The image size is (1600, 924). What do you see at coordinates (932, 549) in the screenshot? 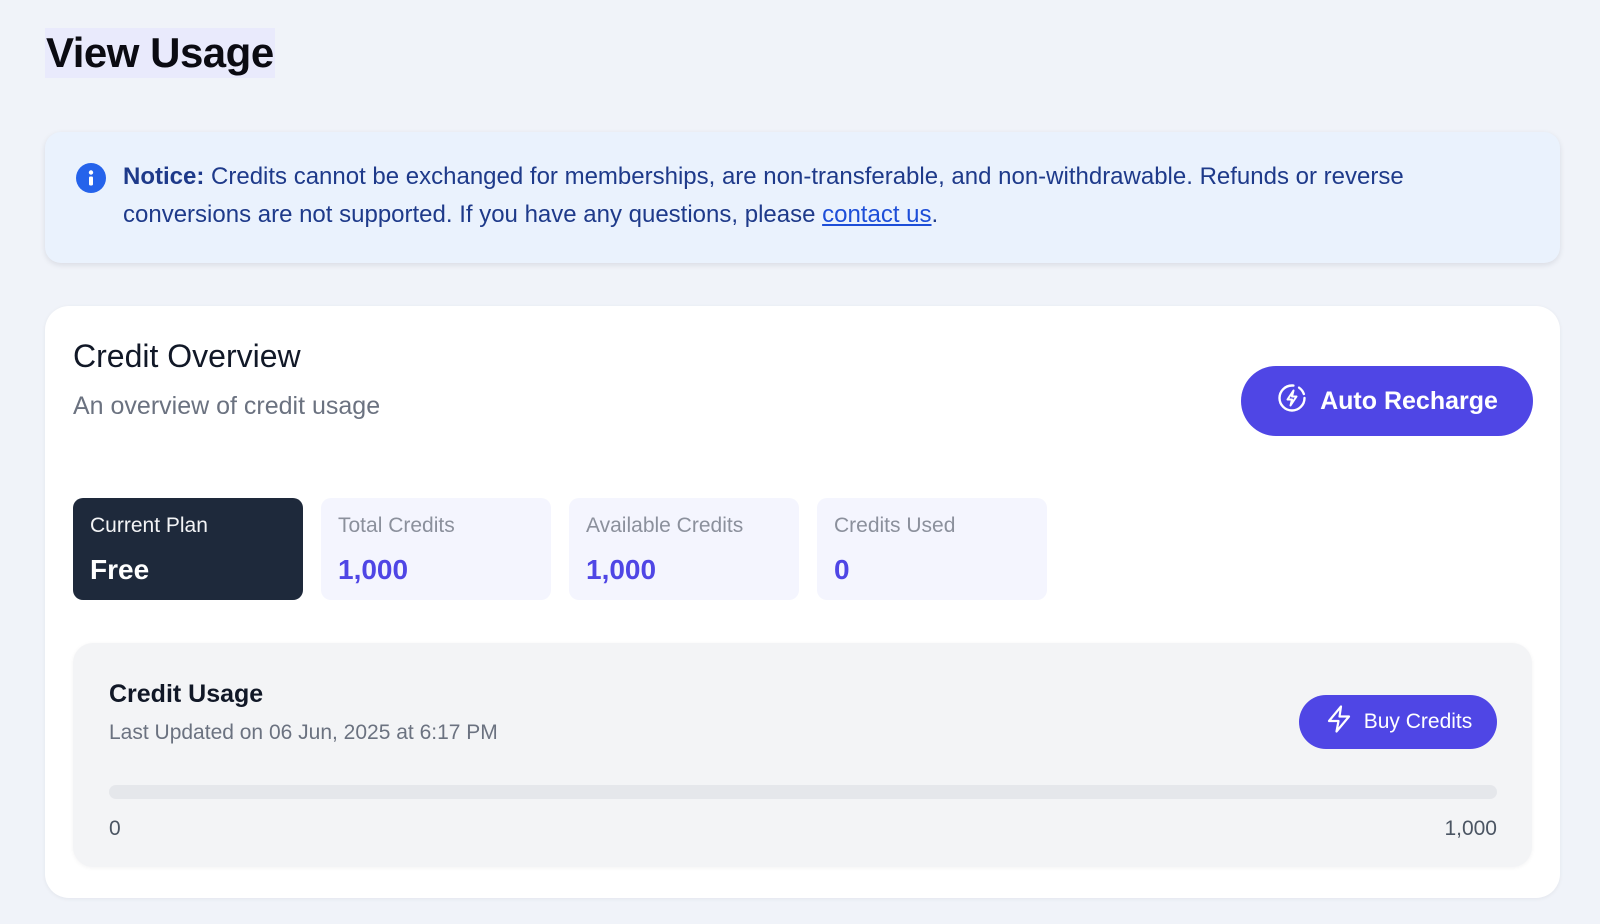
I see `stat-credits-used: Credits Used 0` at bounding box center [932, 549].